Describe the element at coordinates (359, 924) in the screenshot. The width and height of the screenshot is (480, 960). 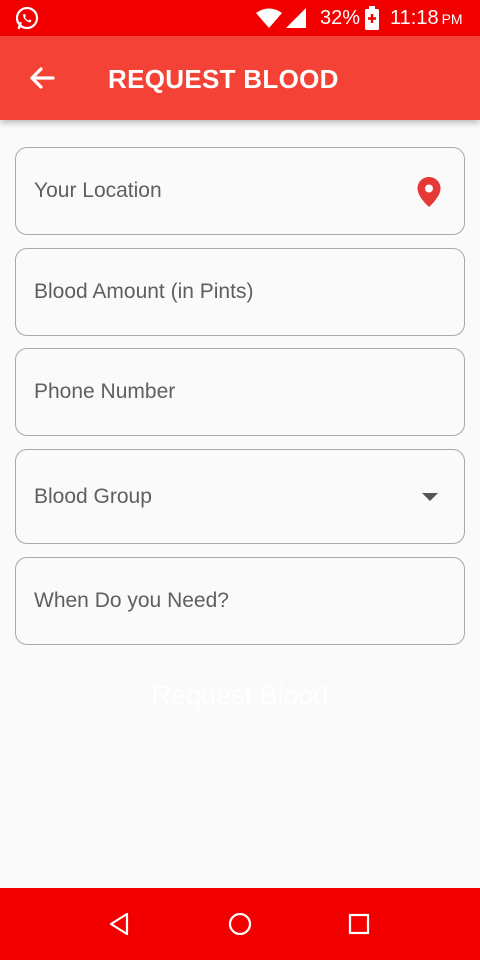
I see `recents-square-icon` at that location.